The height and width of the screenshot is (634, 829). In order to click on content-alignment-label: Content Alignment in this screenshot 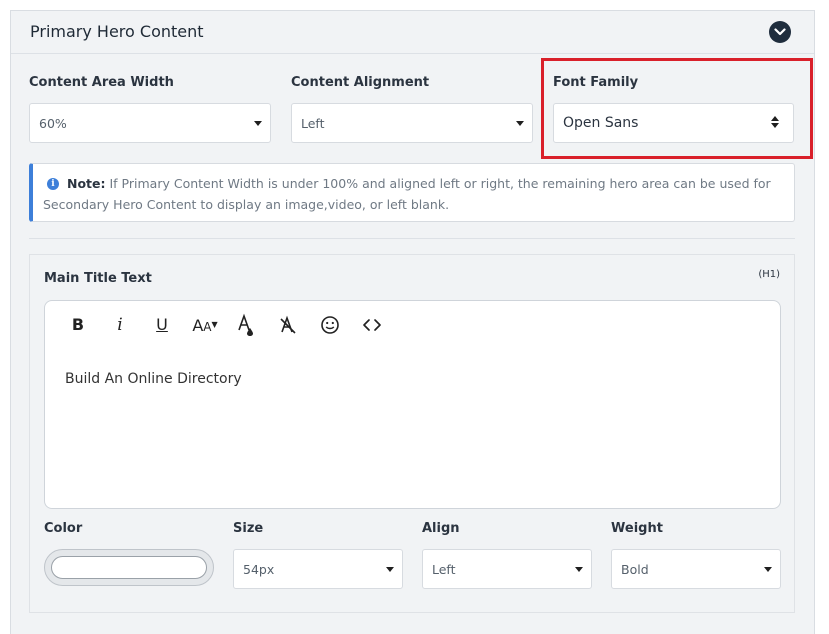, I will do `click(360, 82)`.